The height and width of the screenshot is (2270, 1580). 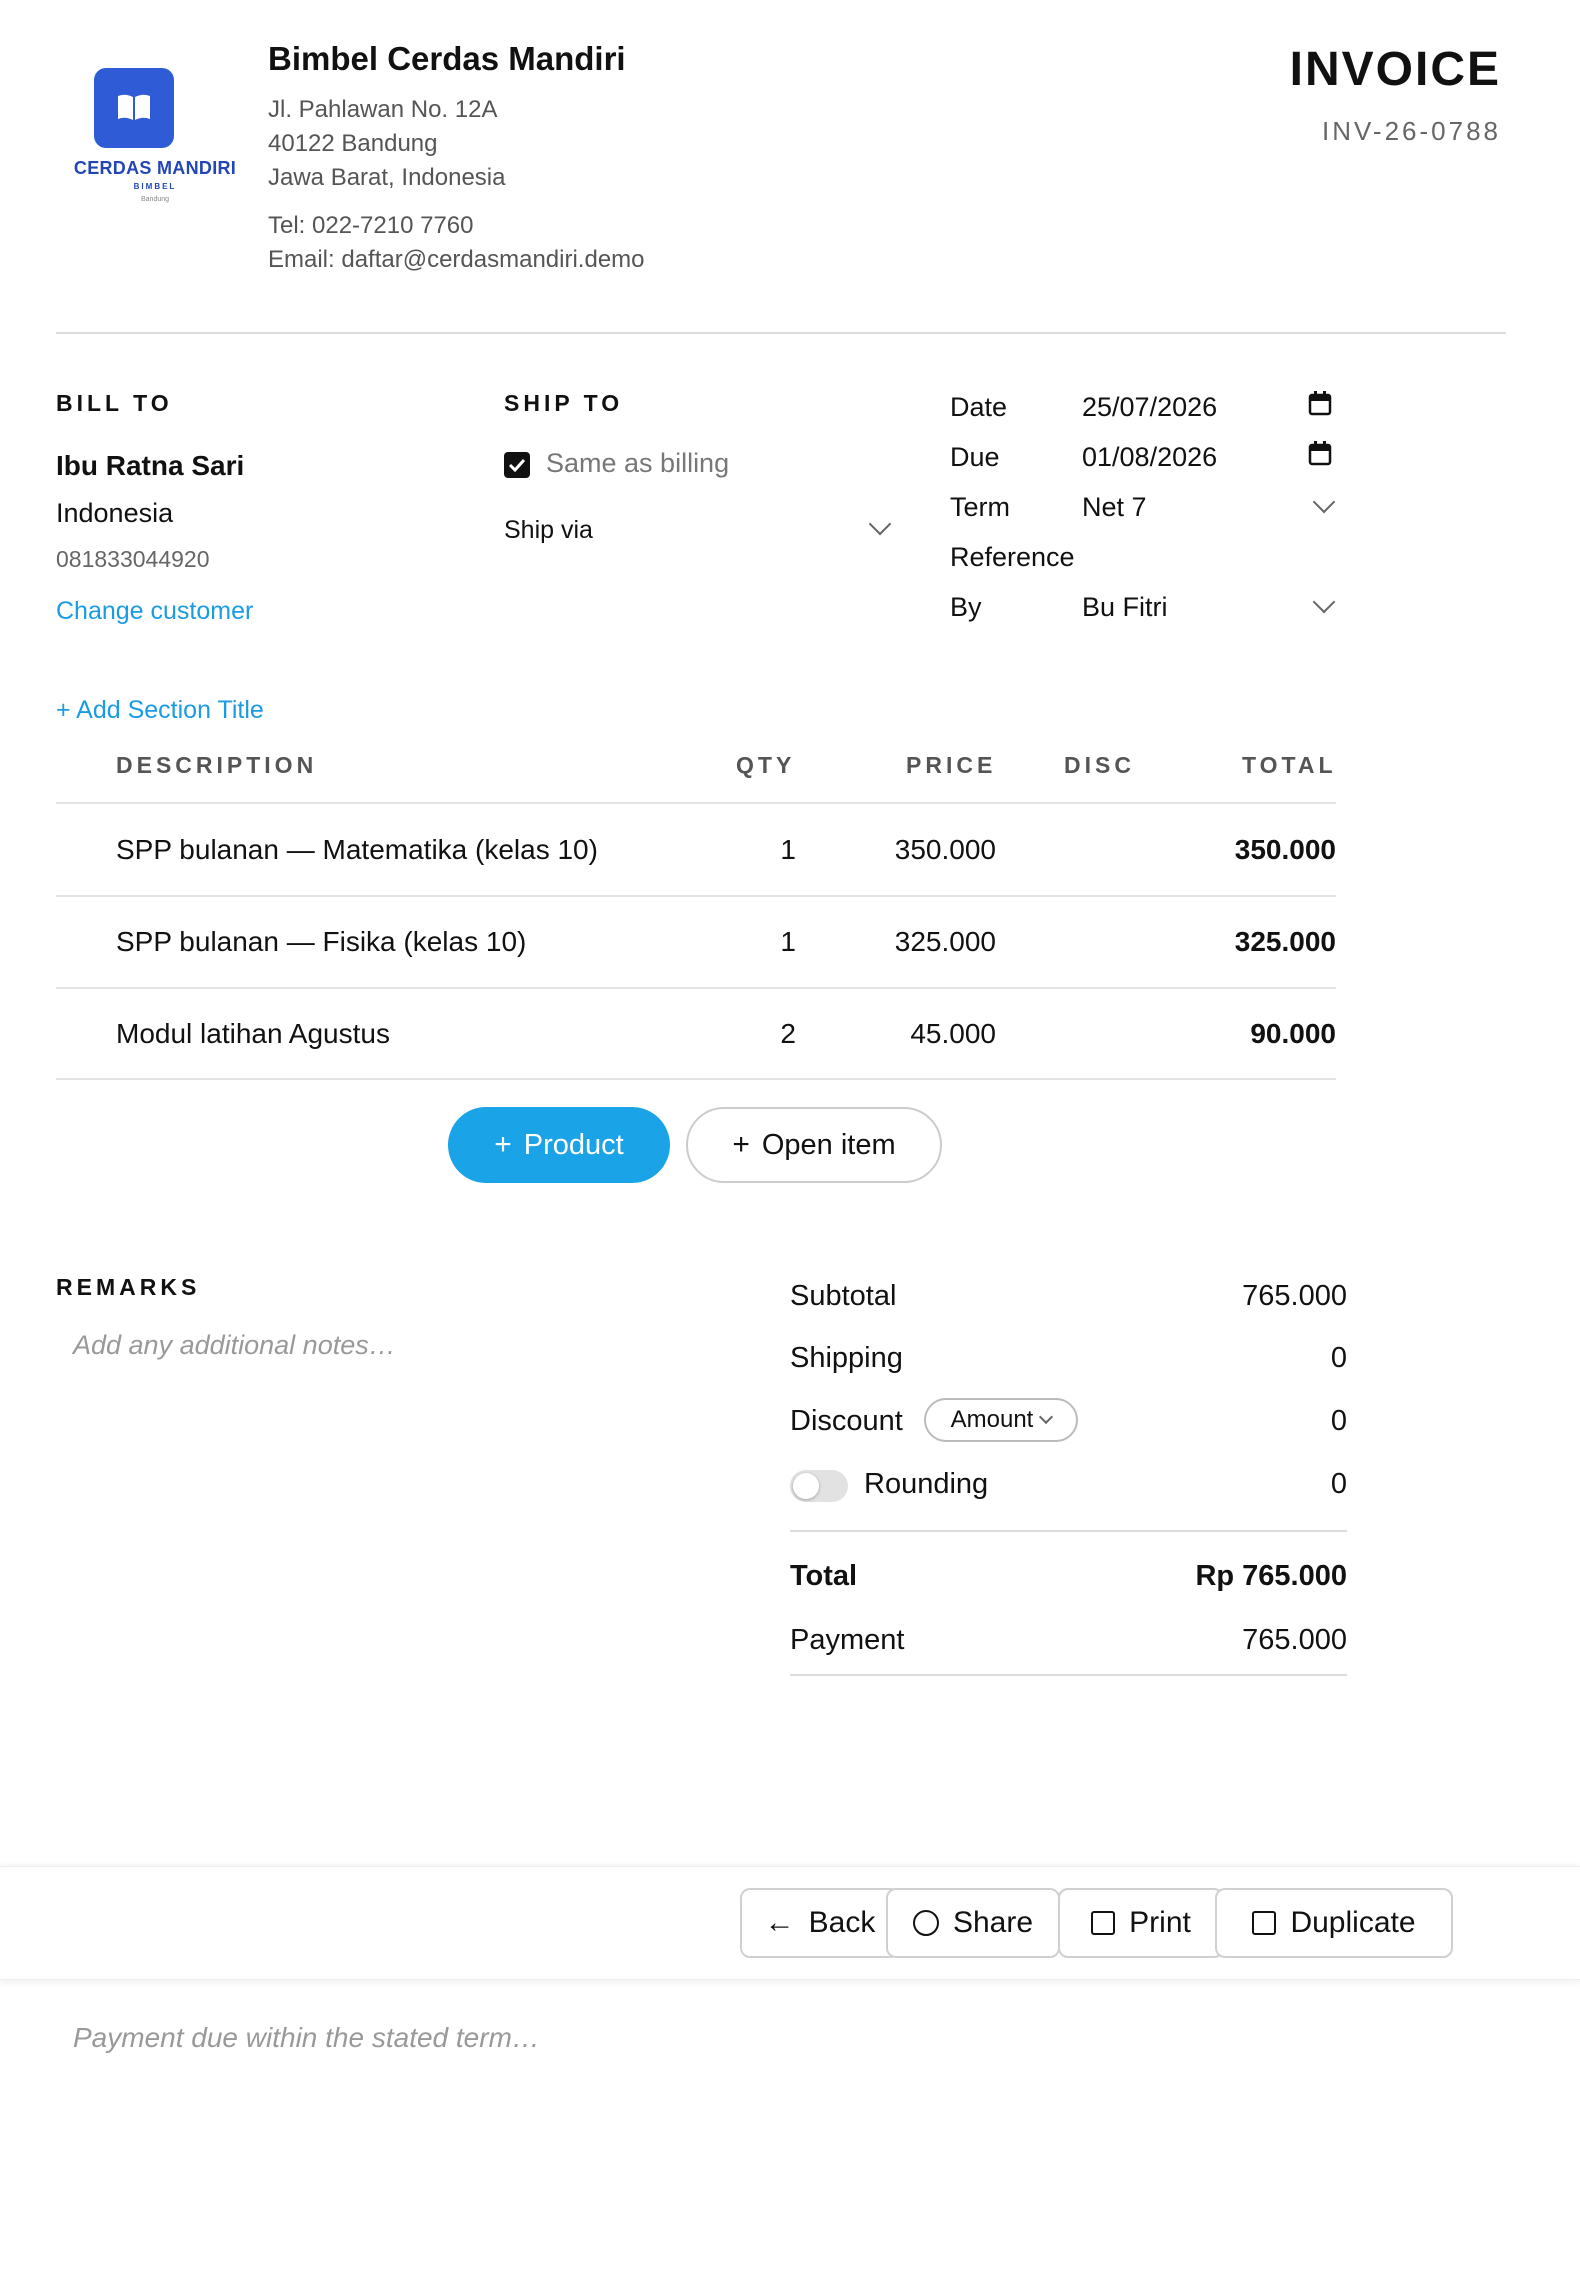 What do you see at coordinates (115, 513) in the screenshot?
I see `customer-country: Indonesia` at bounding box center [115, 513].